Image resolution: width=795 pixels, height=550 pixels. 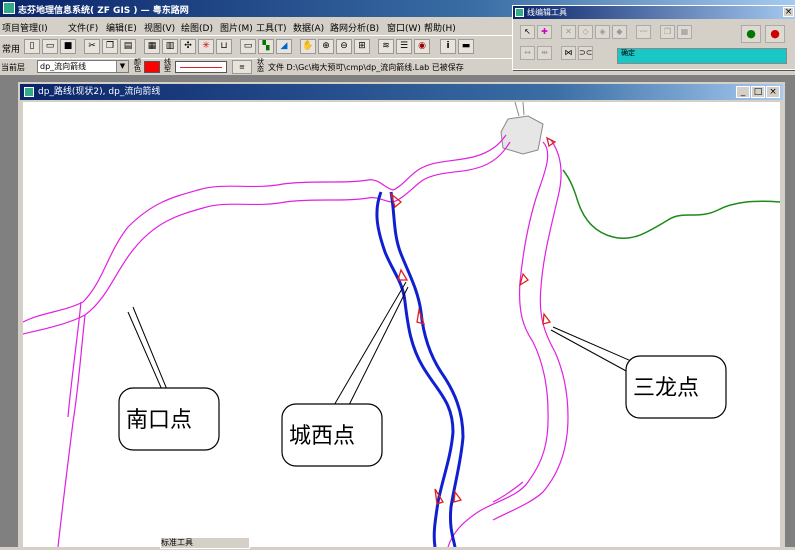 I want to click on menu-data: 数据(A), so click(x=308, y=27).